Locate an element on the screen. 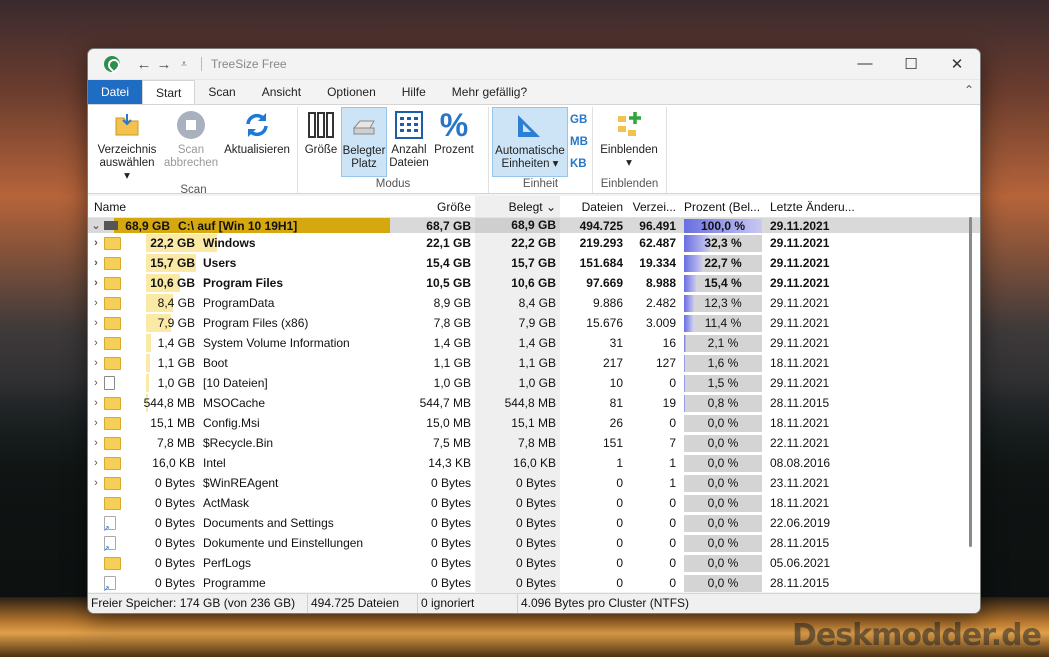  quick-access-dropdown-icon: ⩡ is located at coordinates (184, 64).